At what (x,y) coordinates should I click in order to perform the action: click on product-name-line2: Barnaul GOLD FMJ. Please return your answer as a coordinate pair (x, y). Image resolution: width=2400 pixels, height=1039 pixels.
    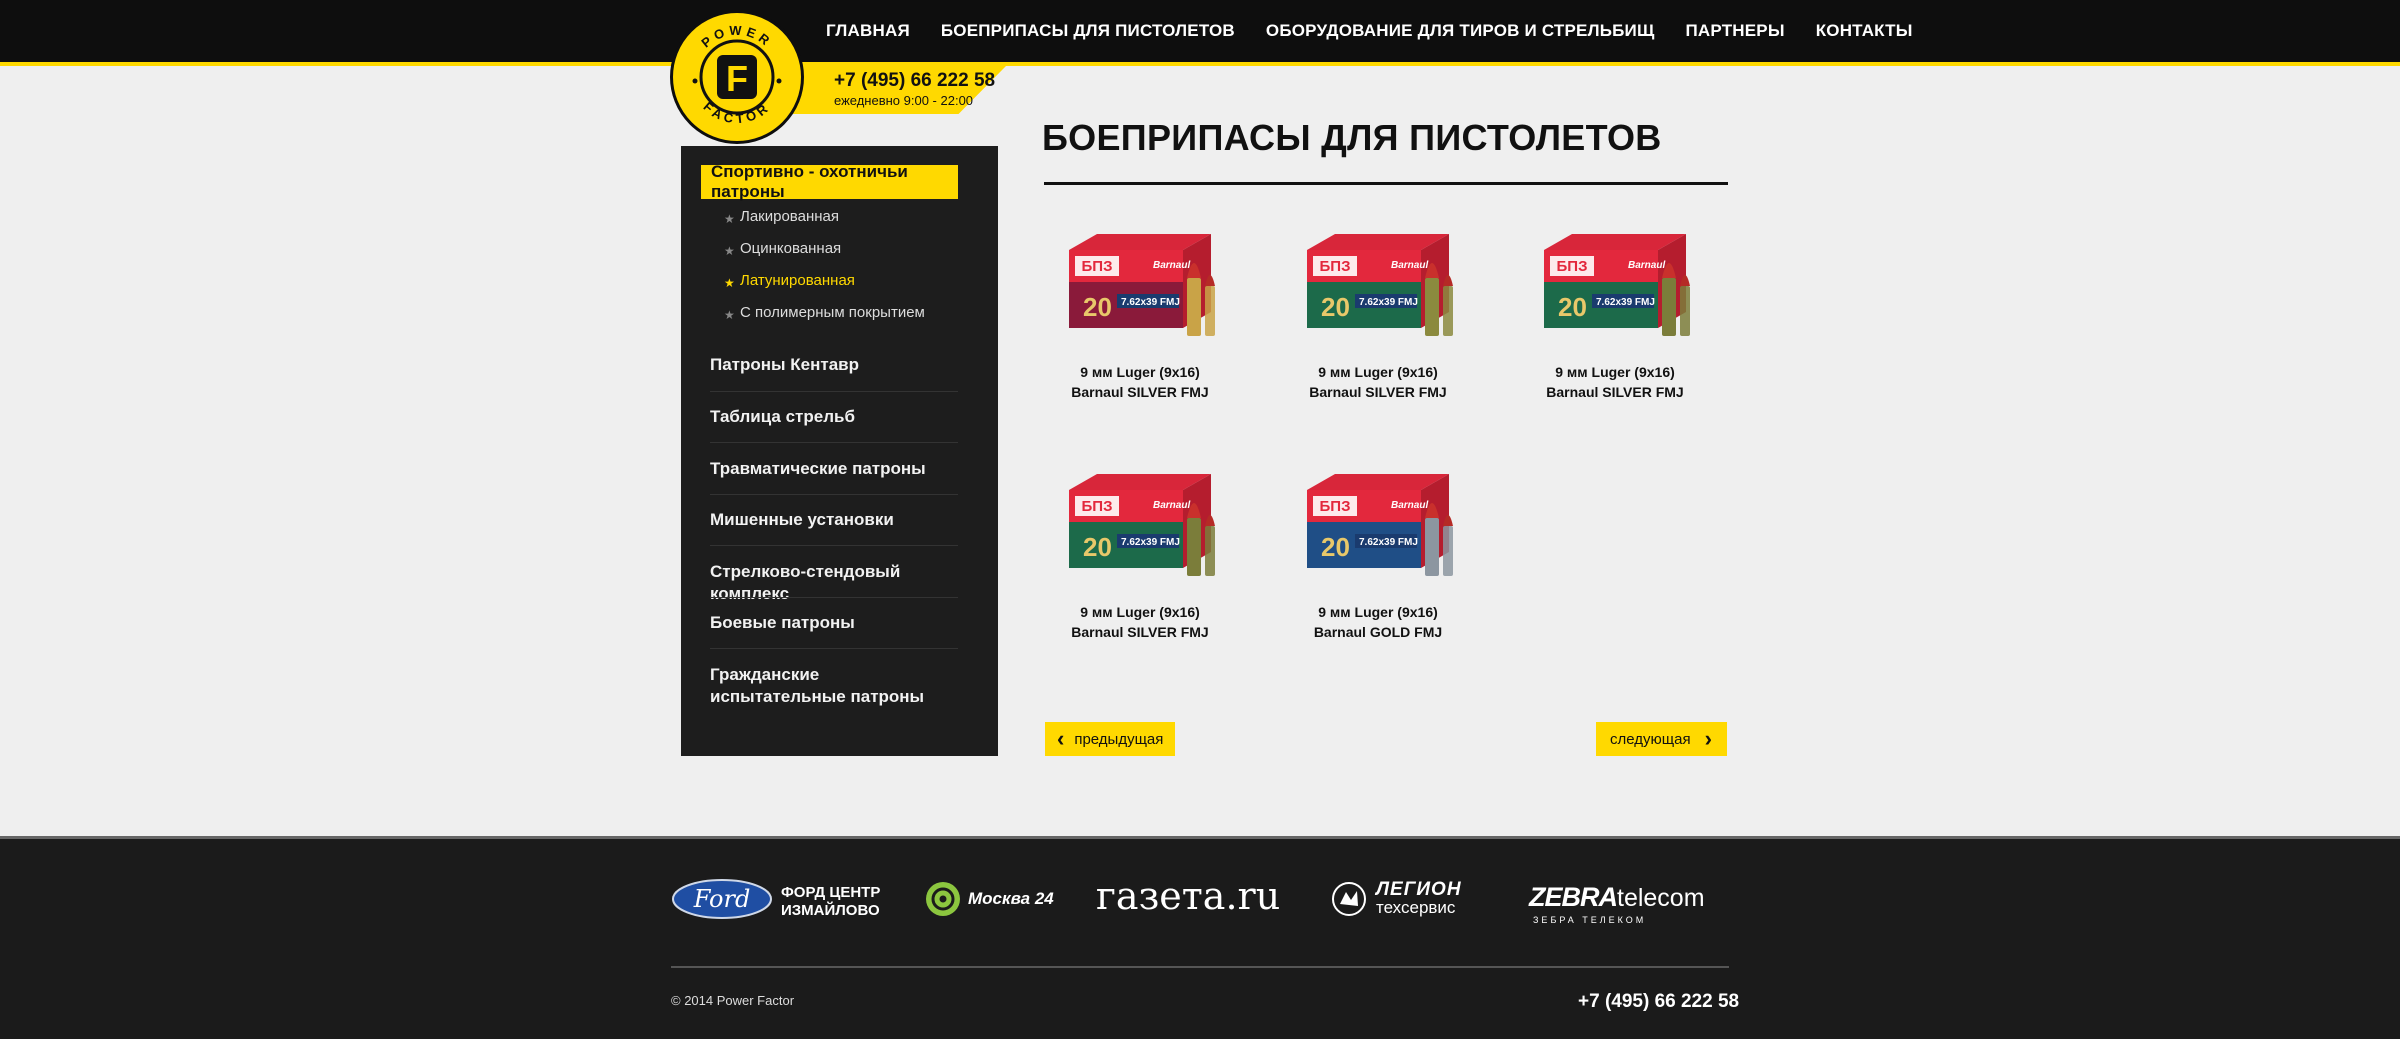
    Looking at the image, I should click on (1378, 632).